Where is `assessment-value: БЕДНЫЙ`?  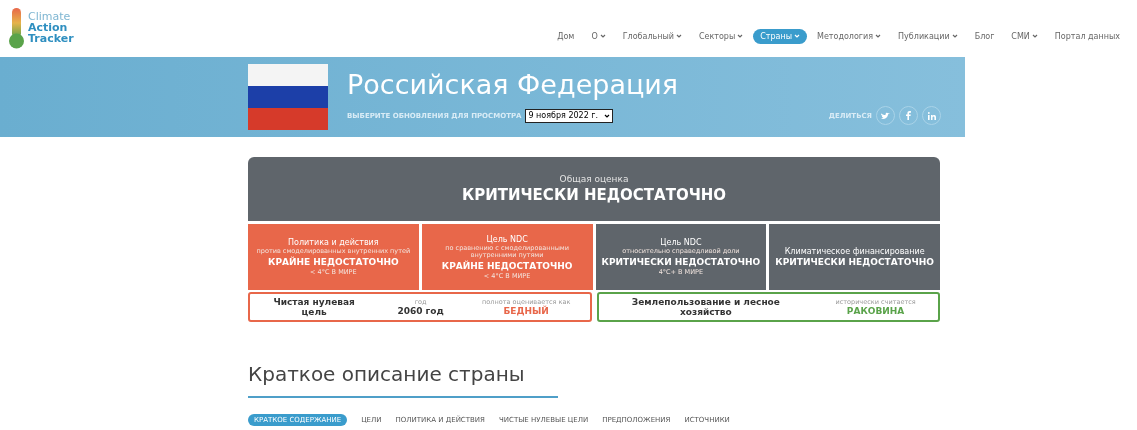 assessment-value: БЕДНЫЙ is located at coordinates (526, 311).